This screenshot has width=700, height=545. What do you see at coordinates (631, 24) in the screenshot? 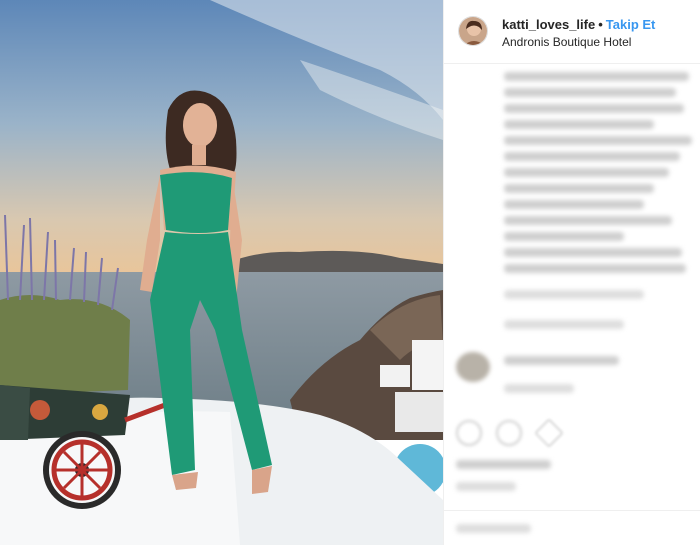
I see `follow-button: Takip Et` at bounding box center [631, 24].